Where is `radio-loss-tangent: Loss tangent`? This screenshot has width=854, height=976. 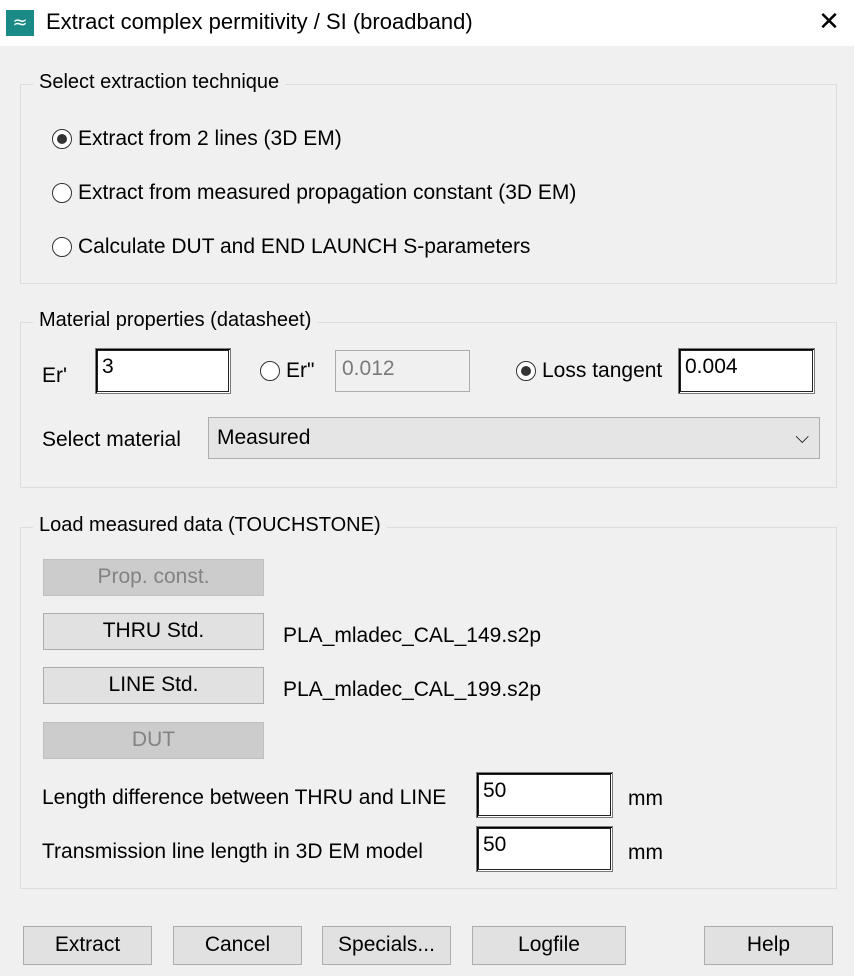
radio-loss-tangent: Loss tangent is located at coordinates (589, 371).